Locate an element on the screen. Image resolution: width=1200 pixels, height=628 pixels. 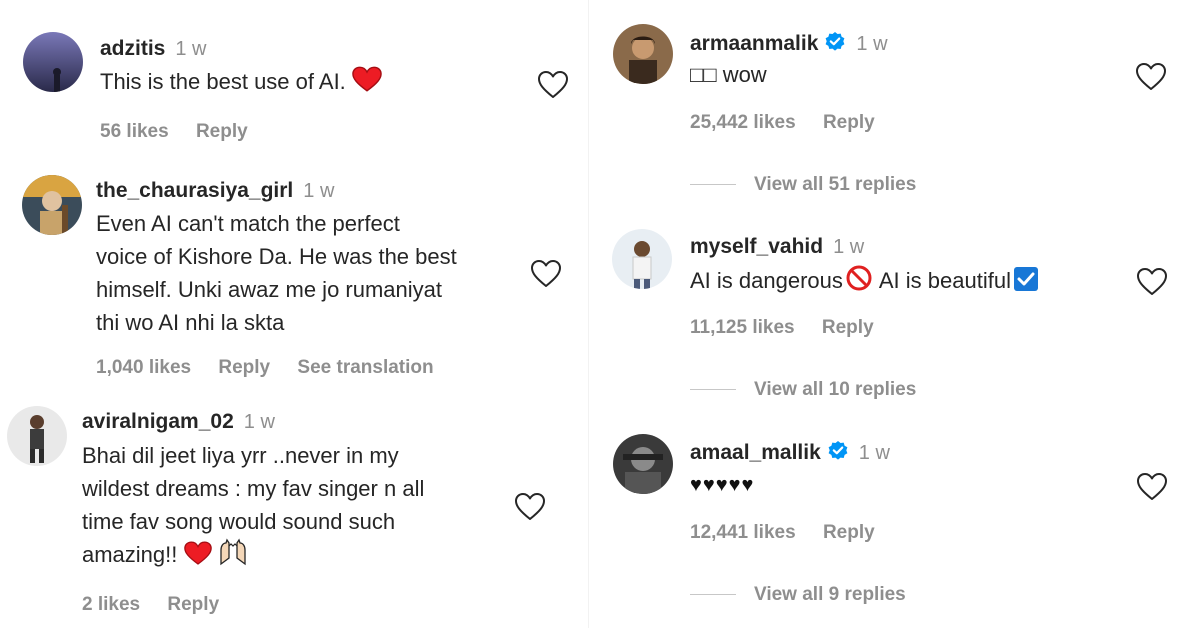
view-replies-button: View all 51 replies is located at coordinates (803, 185).